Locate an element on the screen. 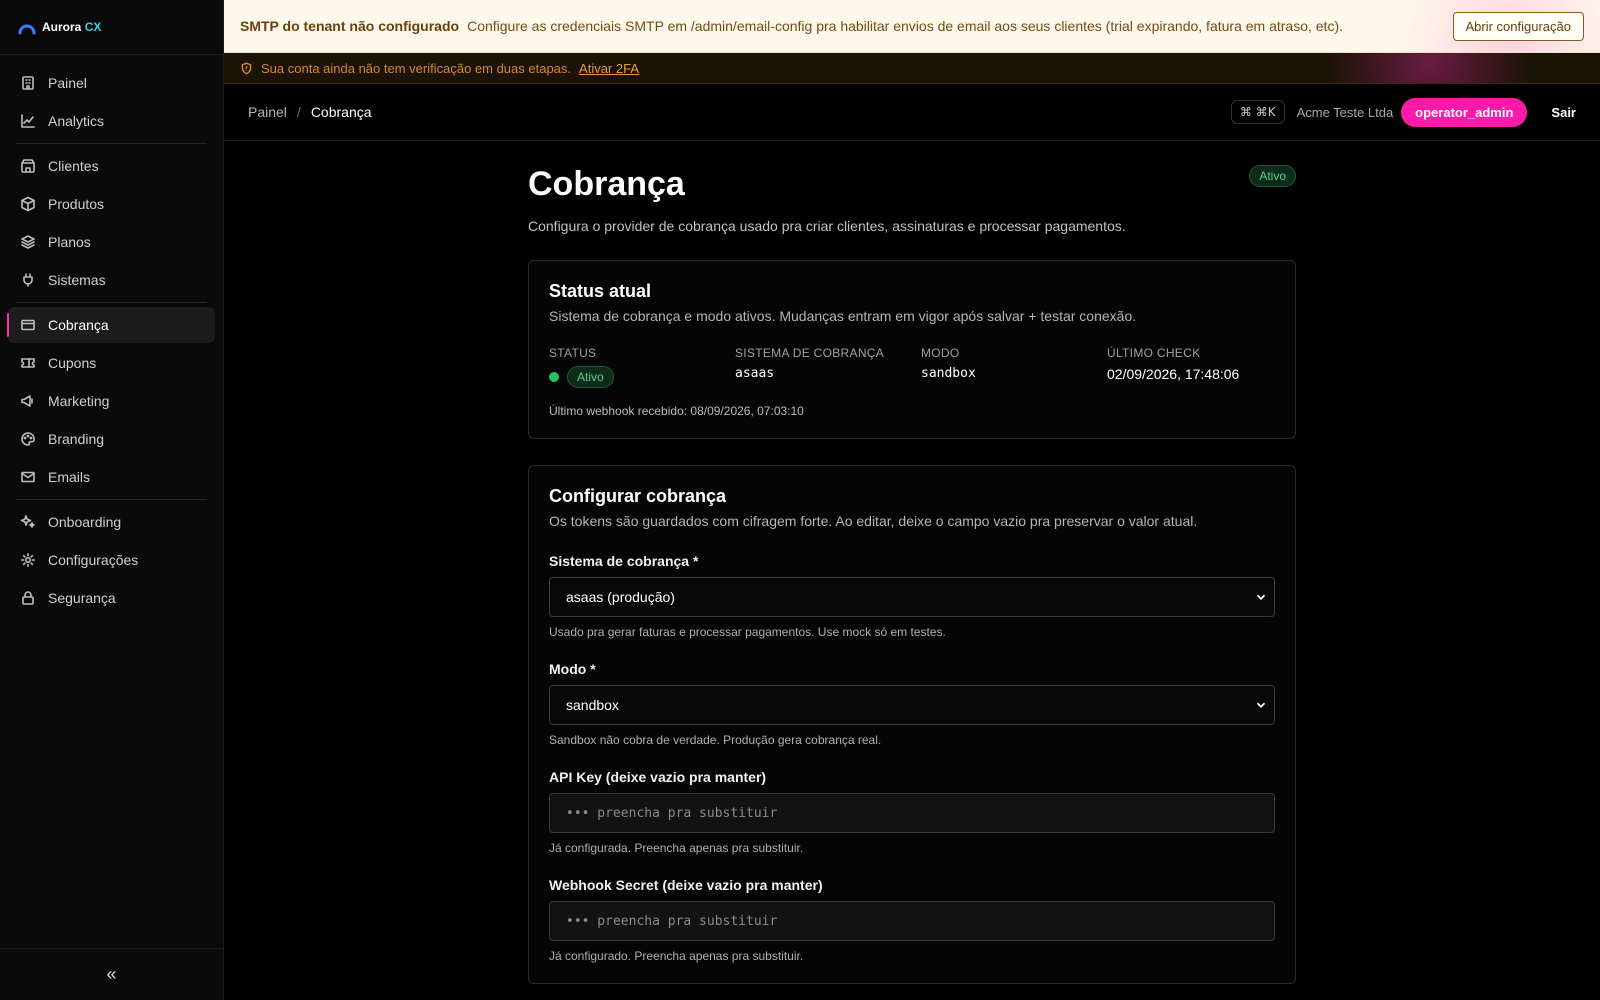 This screenshot has height=1000, width=1600. last-check-value: 02/09/2026, 17:48:06 is located at coordinates (1173, 374).